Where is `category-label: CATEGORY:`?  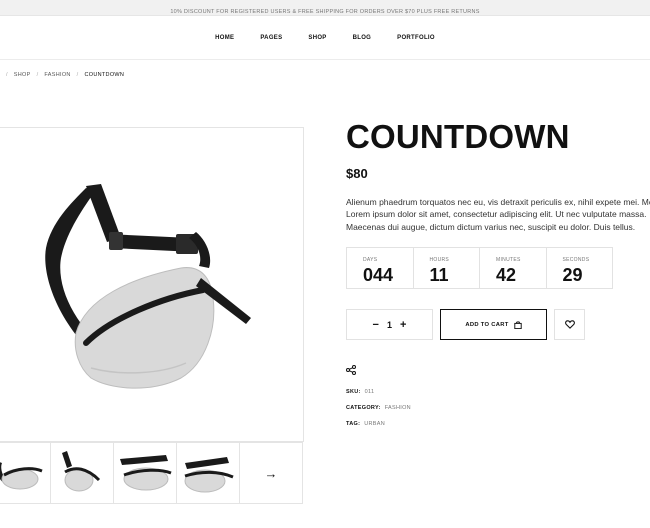 category-label: CATEGORY: is located at coordinates (363, 408).